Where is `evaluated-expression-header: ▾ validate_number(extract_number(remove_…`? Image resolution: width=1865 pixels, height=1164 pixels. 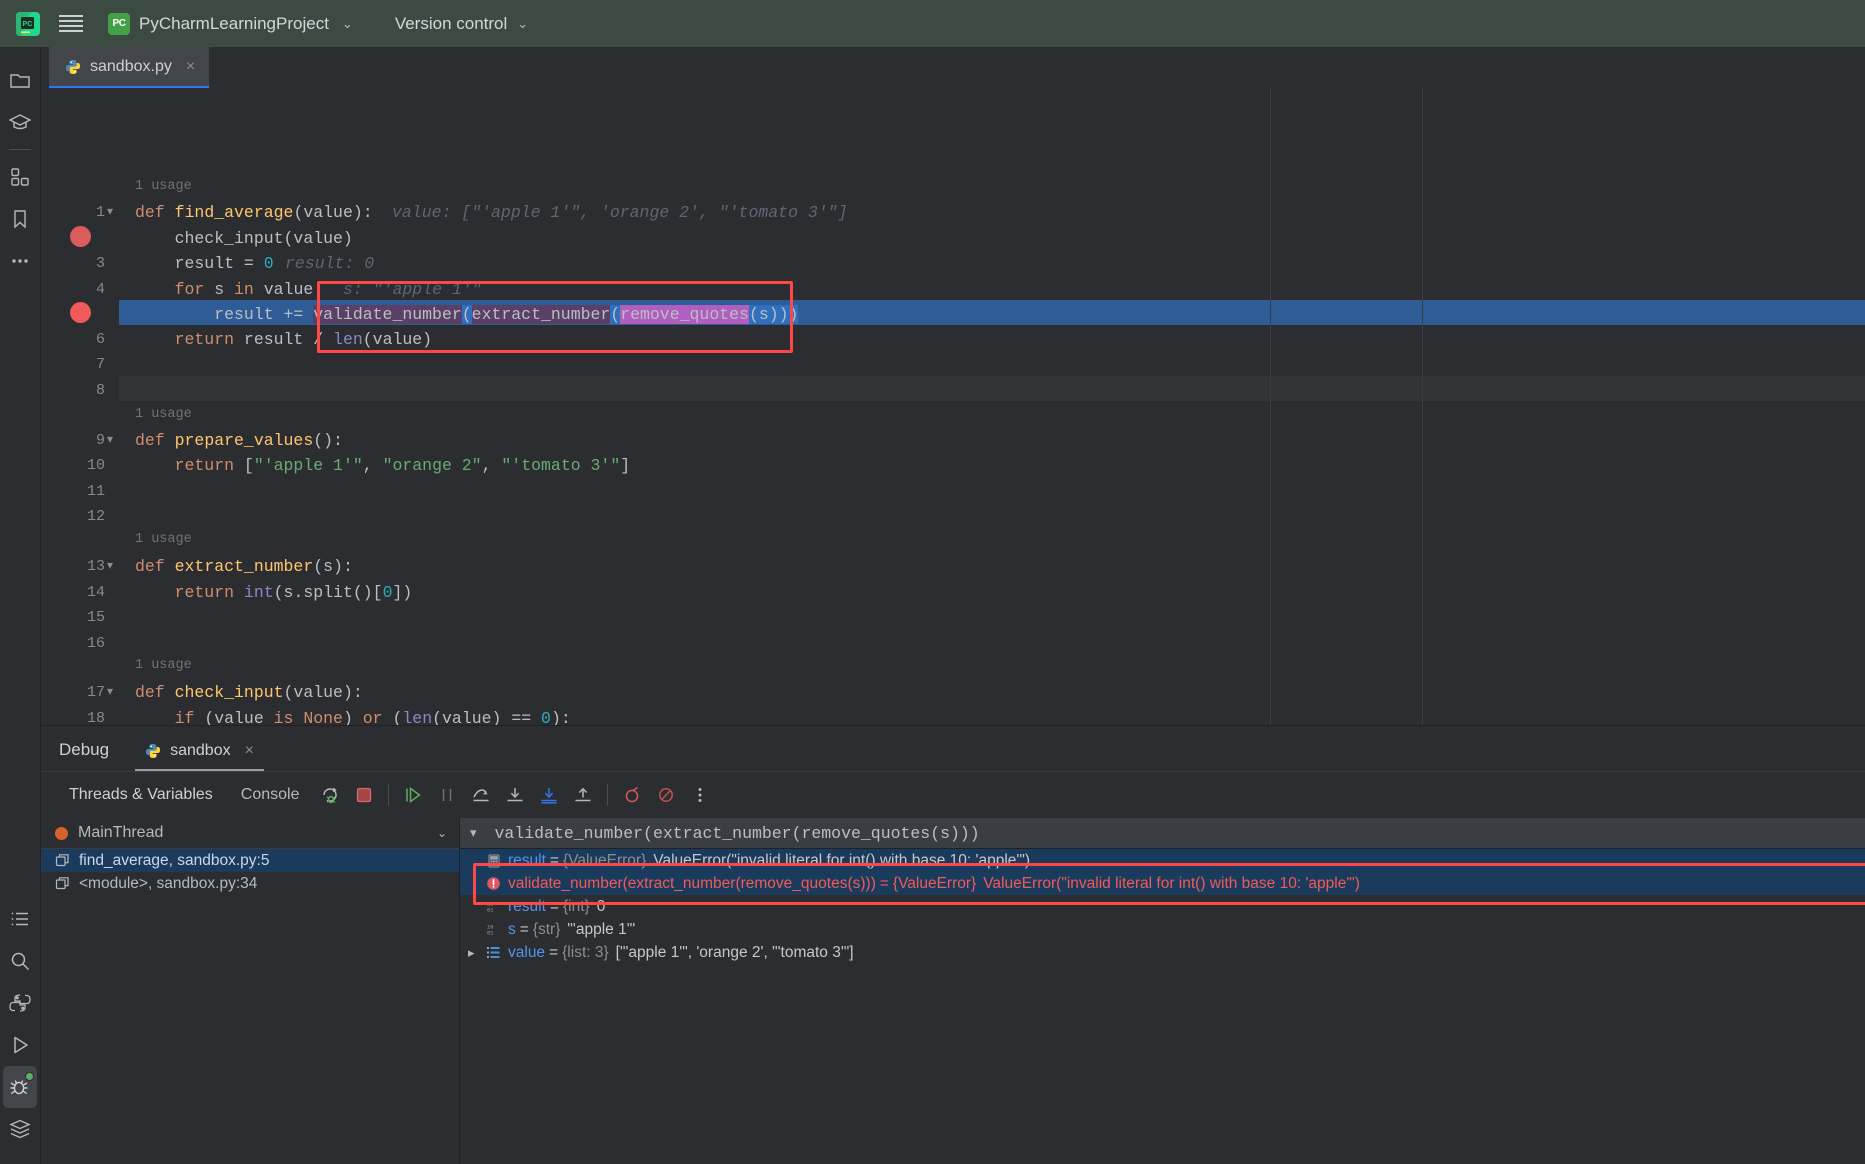
evaluated-expression-header: ▾ validate_number(extract_number(remove_… is located at coordinates (1162, 833).